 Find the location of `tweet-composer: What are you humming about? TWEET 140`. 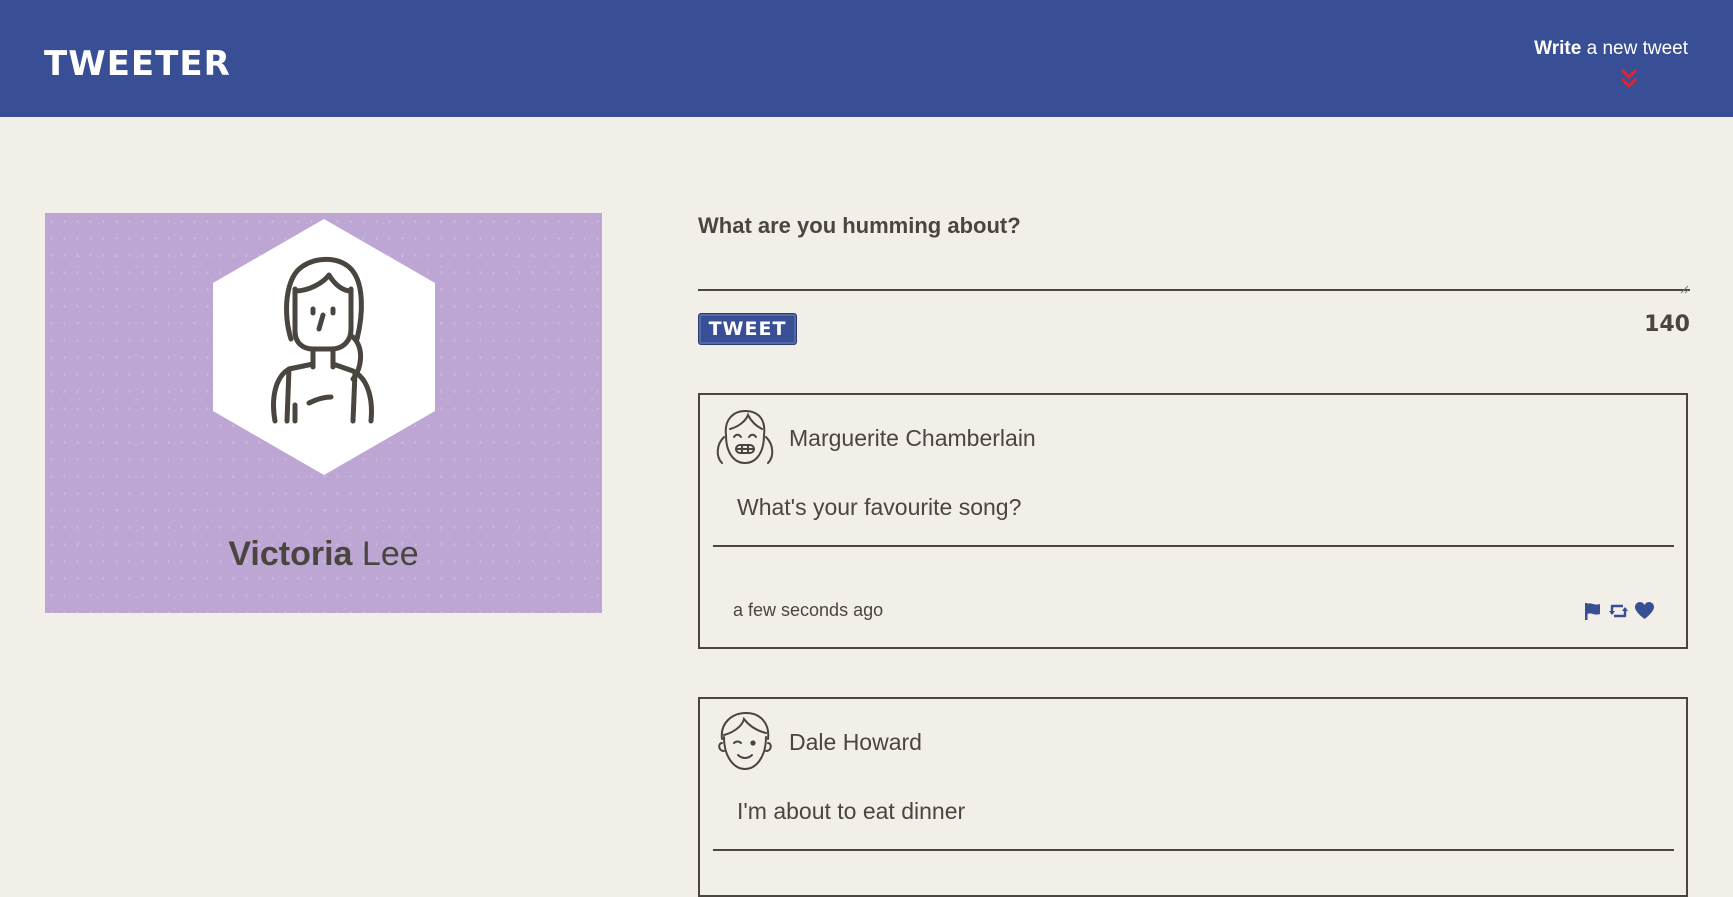

tweet-composer: What are you humming about? TWEET 140 is located at coordinates (1194, 279).